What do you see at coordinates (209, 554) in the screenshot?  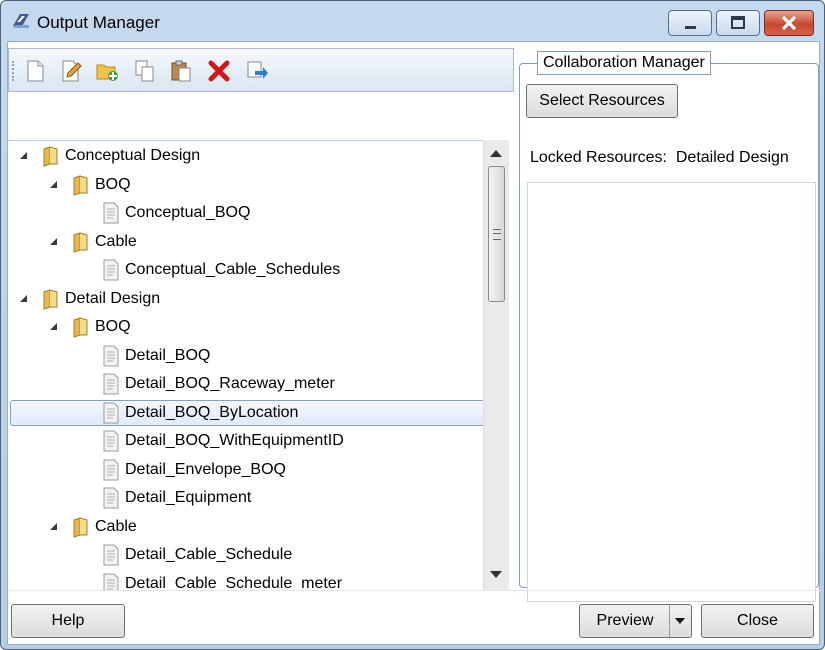 I see `tree-node-label: Detail_Cable_Schedule` at bounding box center [209, 554].